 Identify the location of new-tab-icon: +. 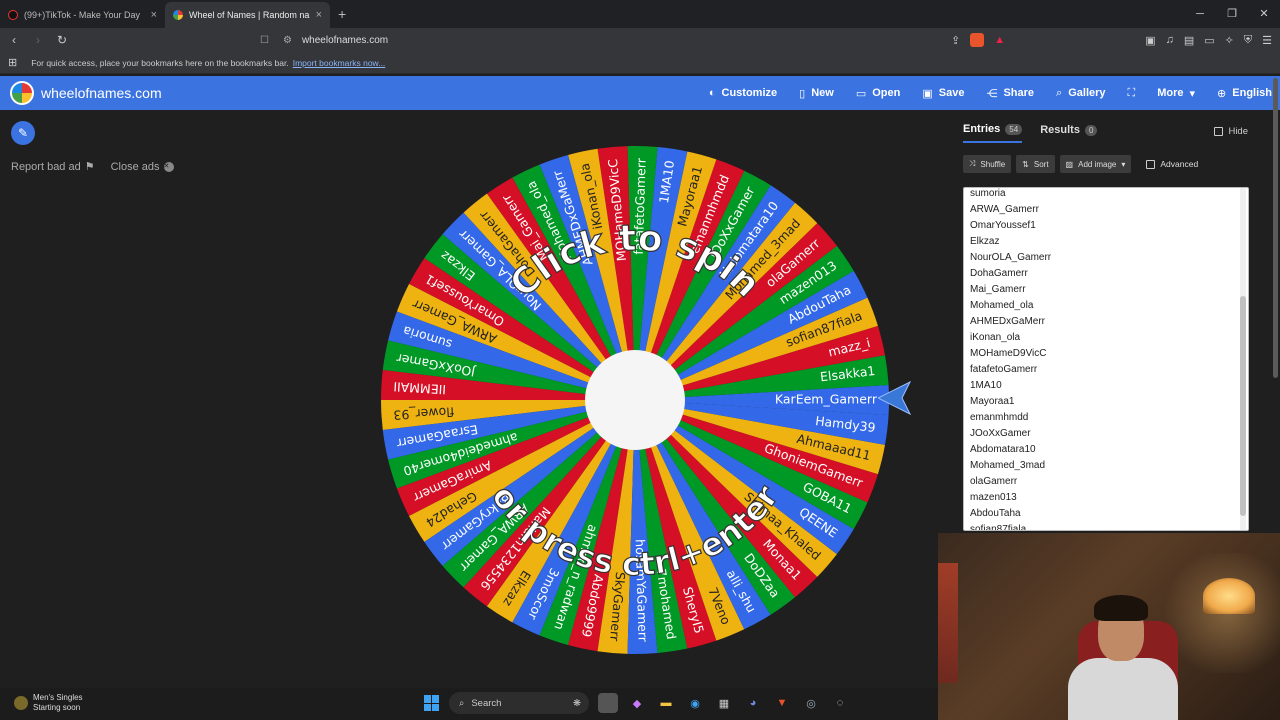
(342, 14).